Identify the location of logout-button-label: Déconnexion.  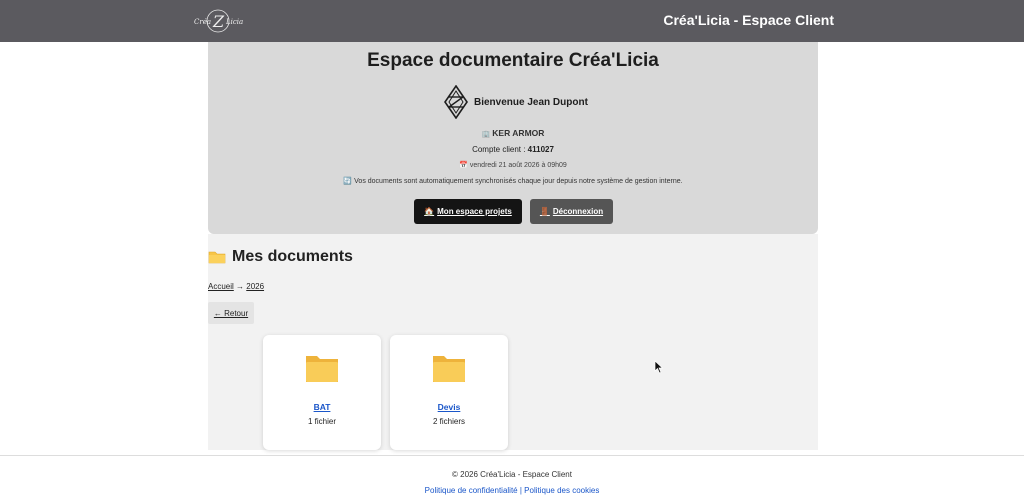
(578, 211).